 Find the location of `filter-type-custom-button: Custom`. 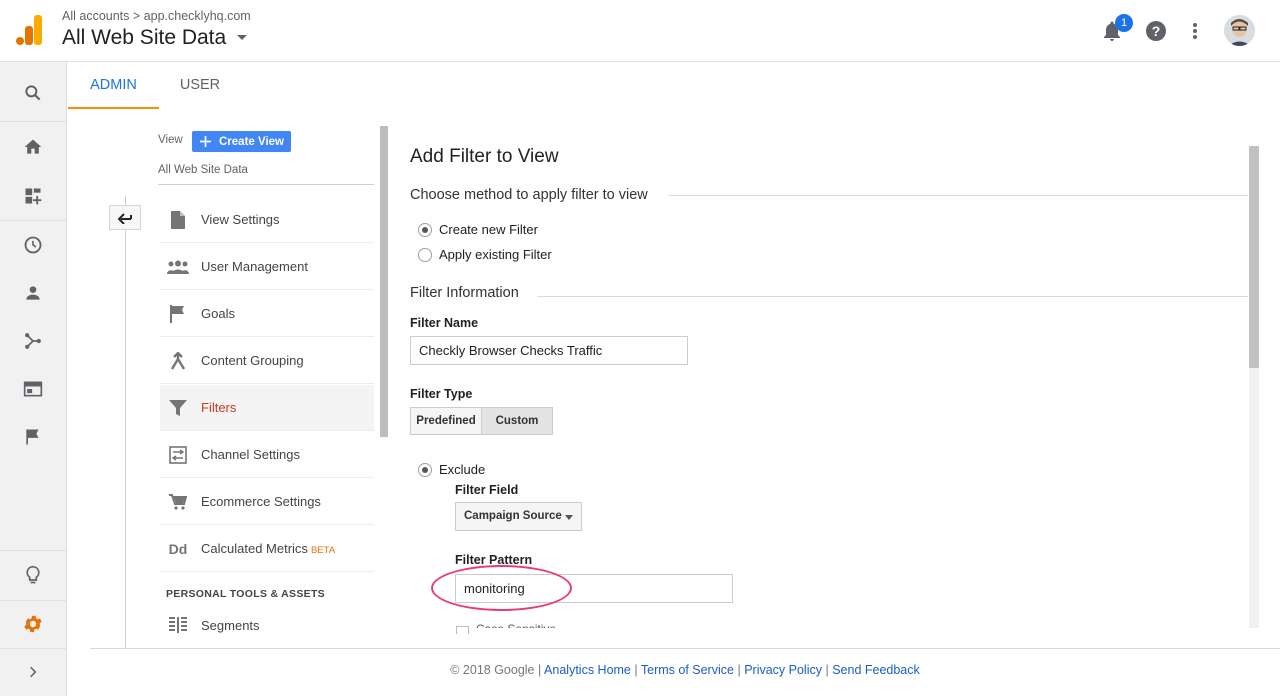

filter-type-custom-button: Custom is located at coordinates (517, 421).